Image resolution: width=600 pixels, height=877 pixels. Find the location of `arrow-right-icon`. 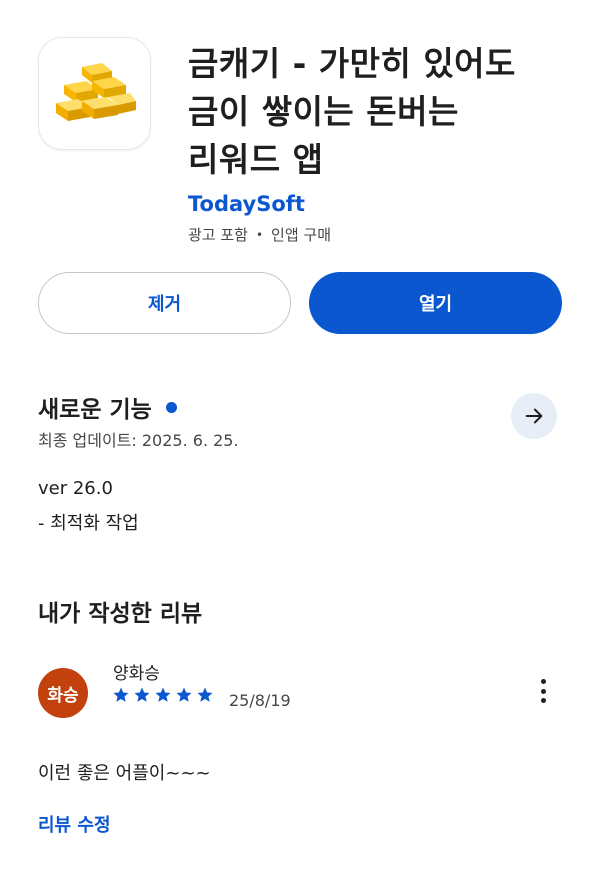

arrow-right-icon is located at coordinates (534, 416).